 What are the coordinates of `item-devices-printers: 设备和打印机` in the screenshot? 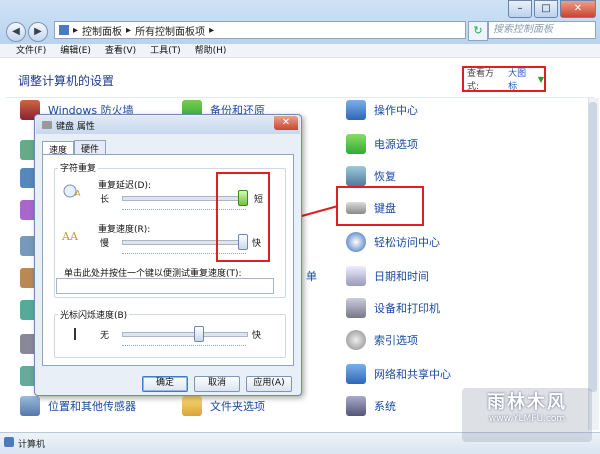 It's located at (393, 308).